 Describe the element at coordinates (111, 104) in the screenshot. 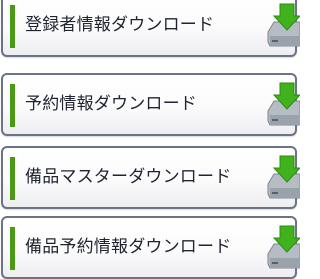

I see `button-label: 予約情報ダウンロード` at that location.